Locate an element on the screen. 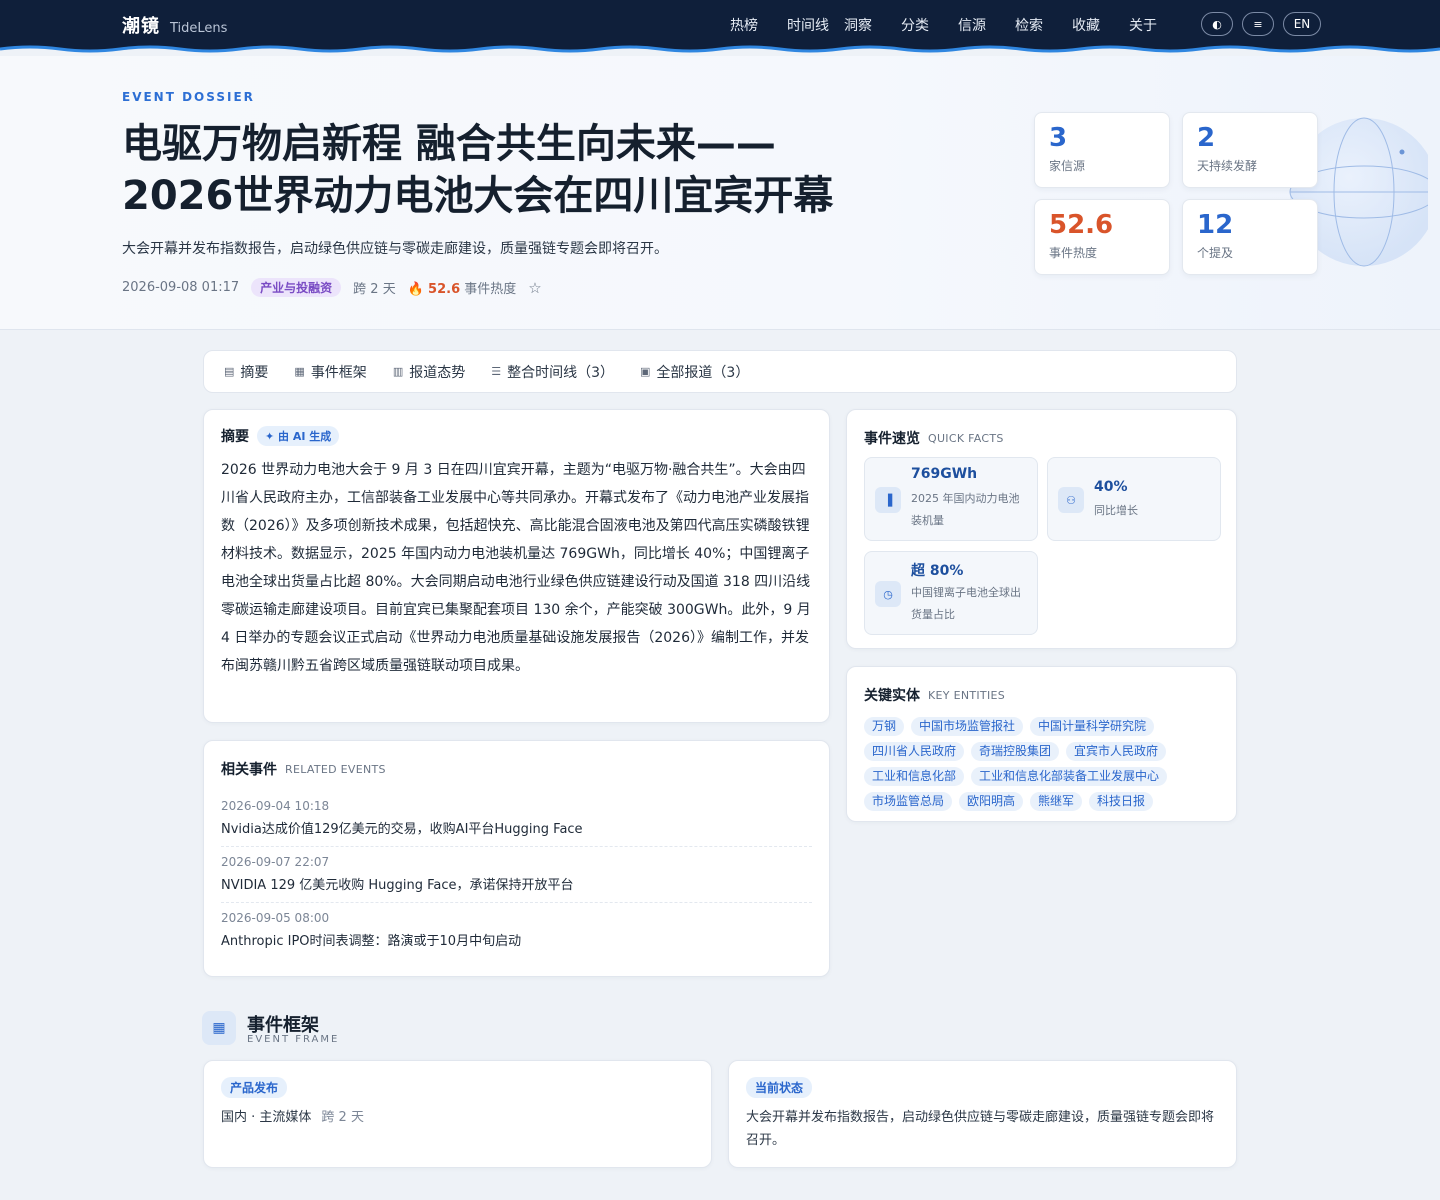 The height and width of the screenshot is (1200, 1440). heat-label: 事件热度 is located at coordinates (490, 289).